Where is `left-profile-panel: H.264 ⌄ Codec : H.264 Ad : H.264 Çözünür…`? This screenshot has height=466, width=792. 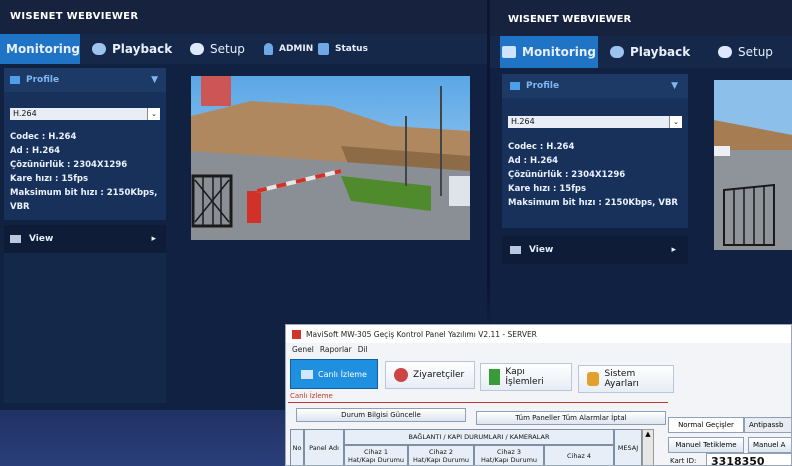
left-profile-panel: H.264 ⌄ Codec : H.264 Ad : H.264 Çözünür… is located at coordinates (85, 156).